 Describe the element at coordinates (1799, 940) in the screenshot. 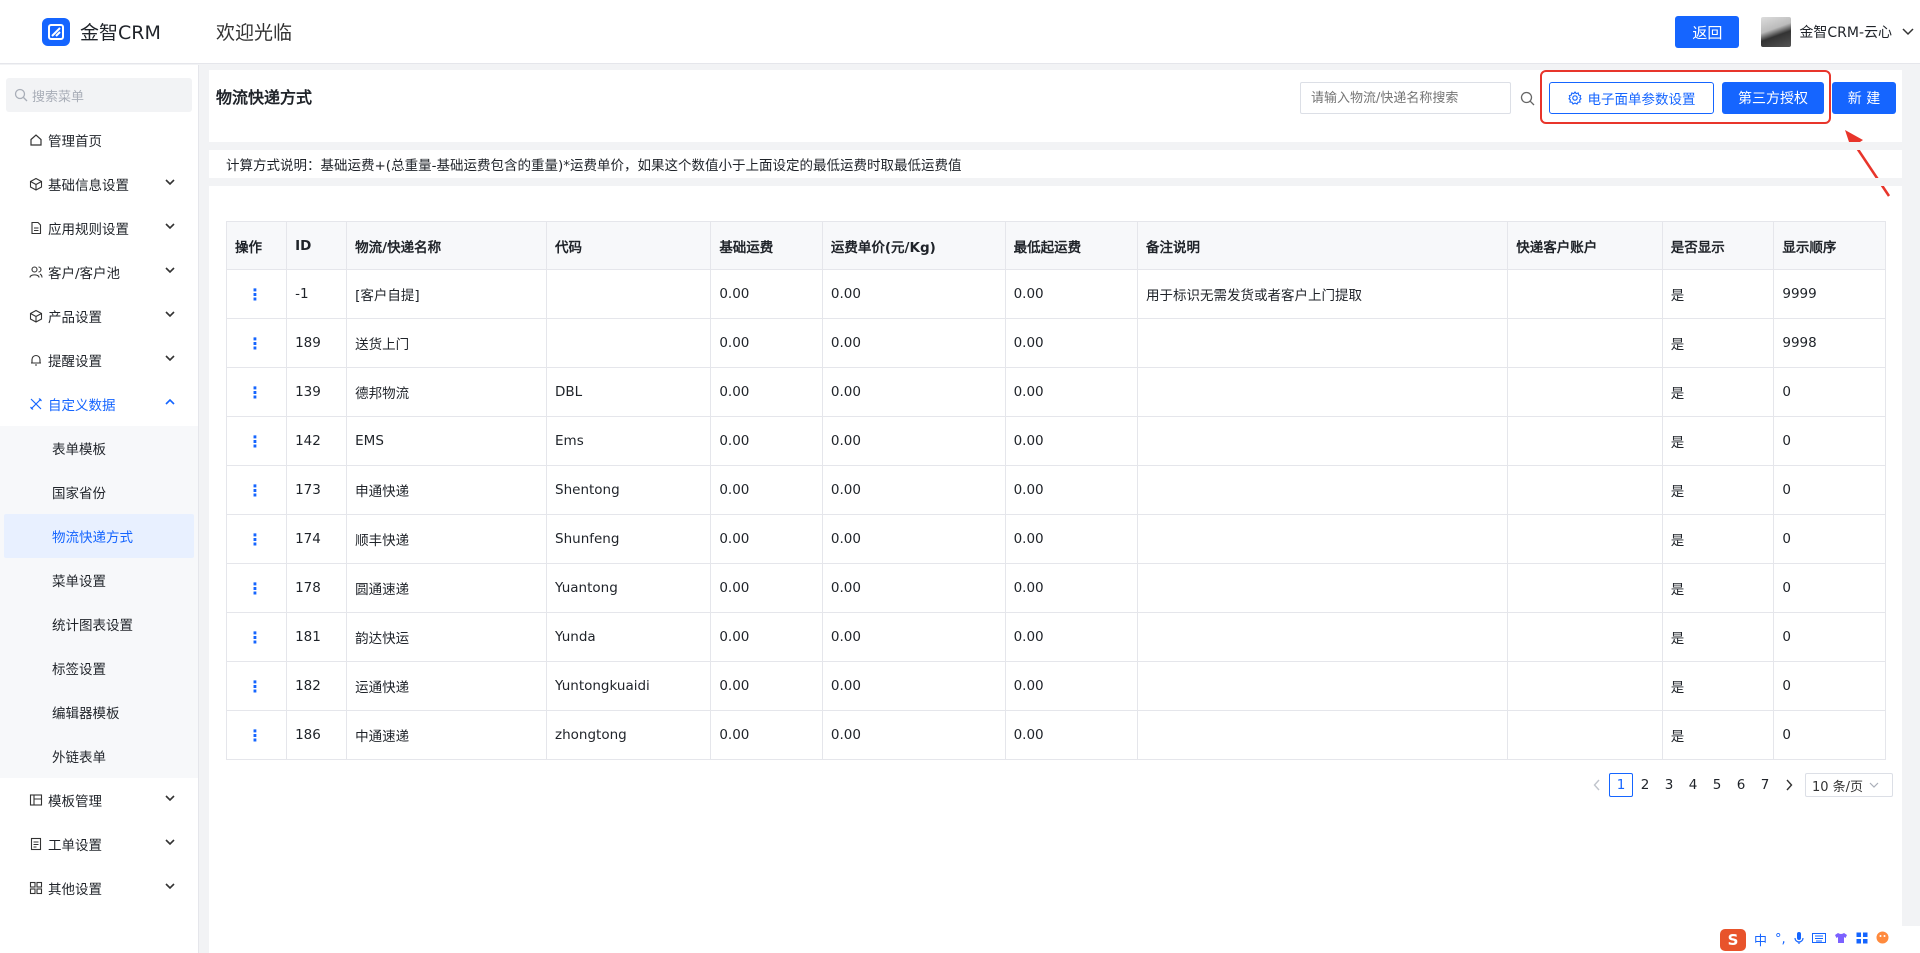

I see `microphone-icon` at that location.